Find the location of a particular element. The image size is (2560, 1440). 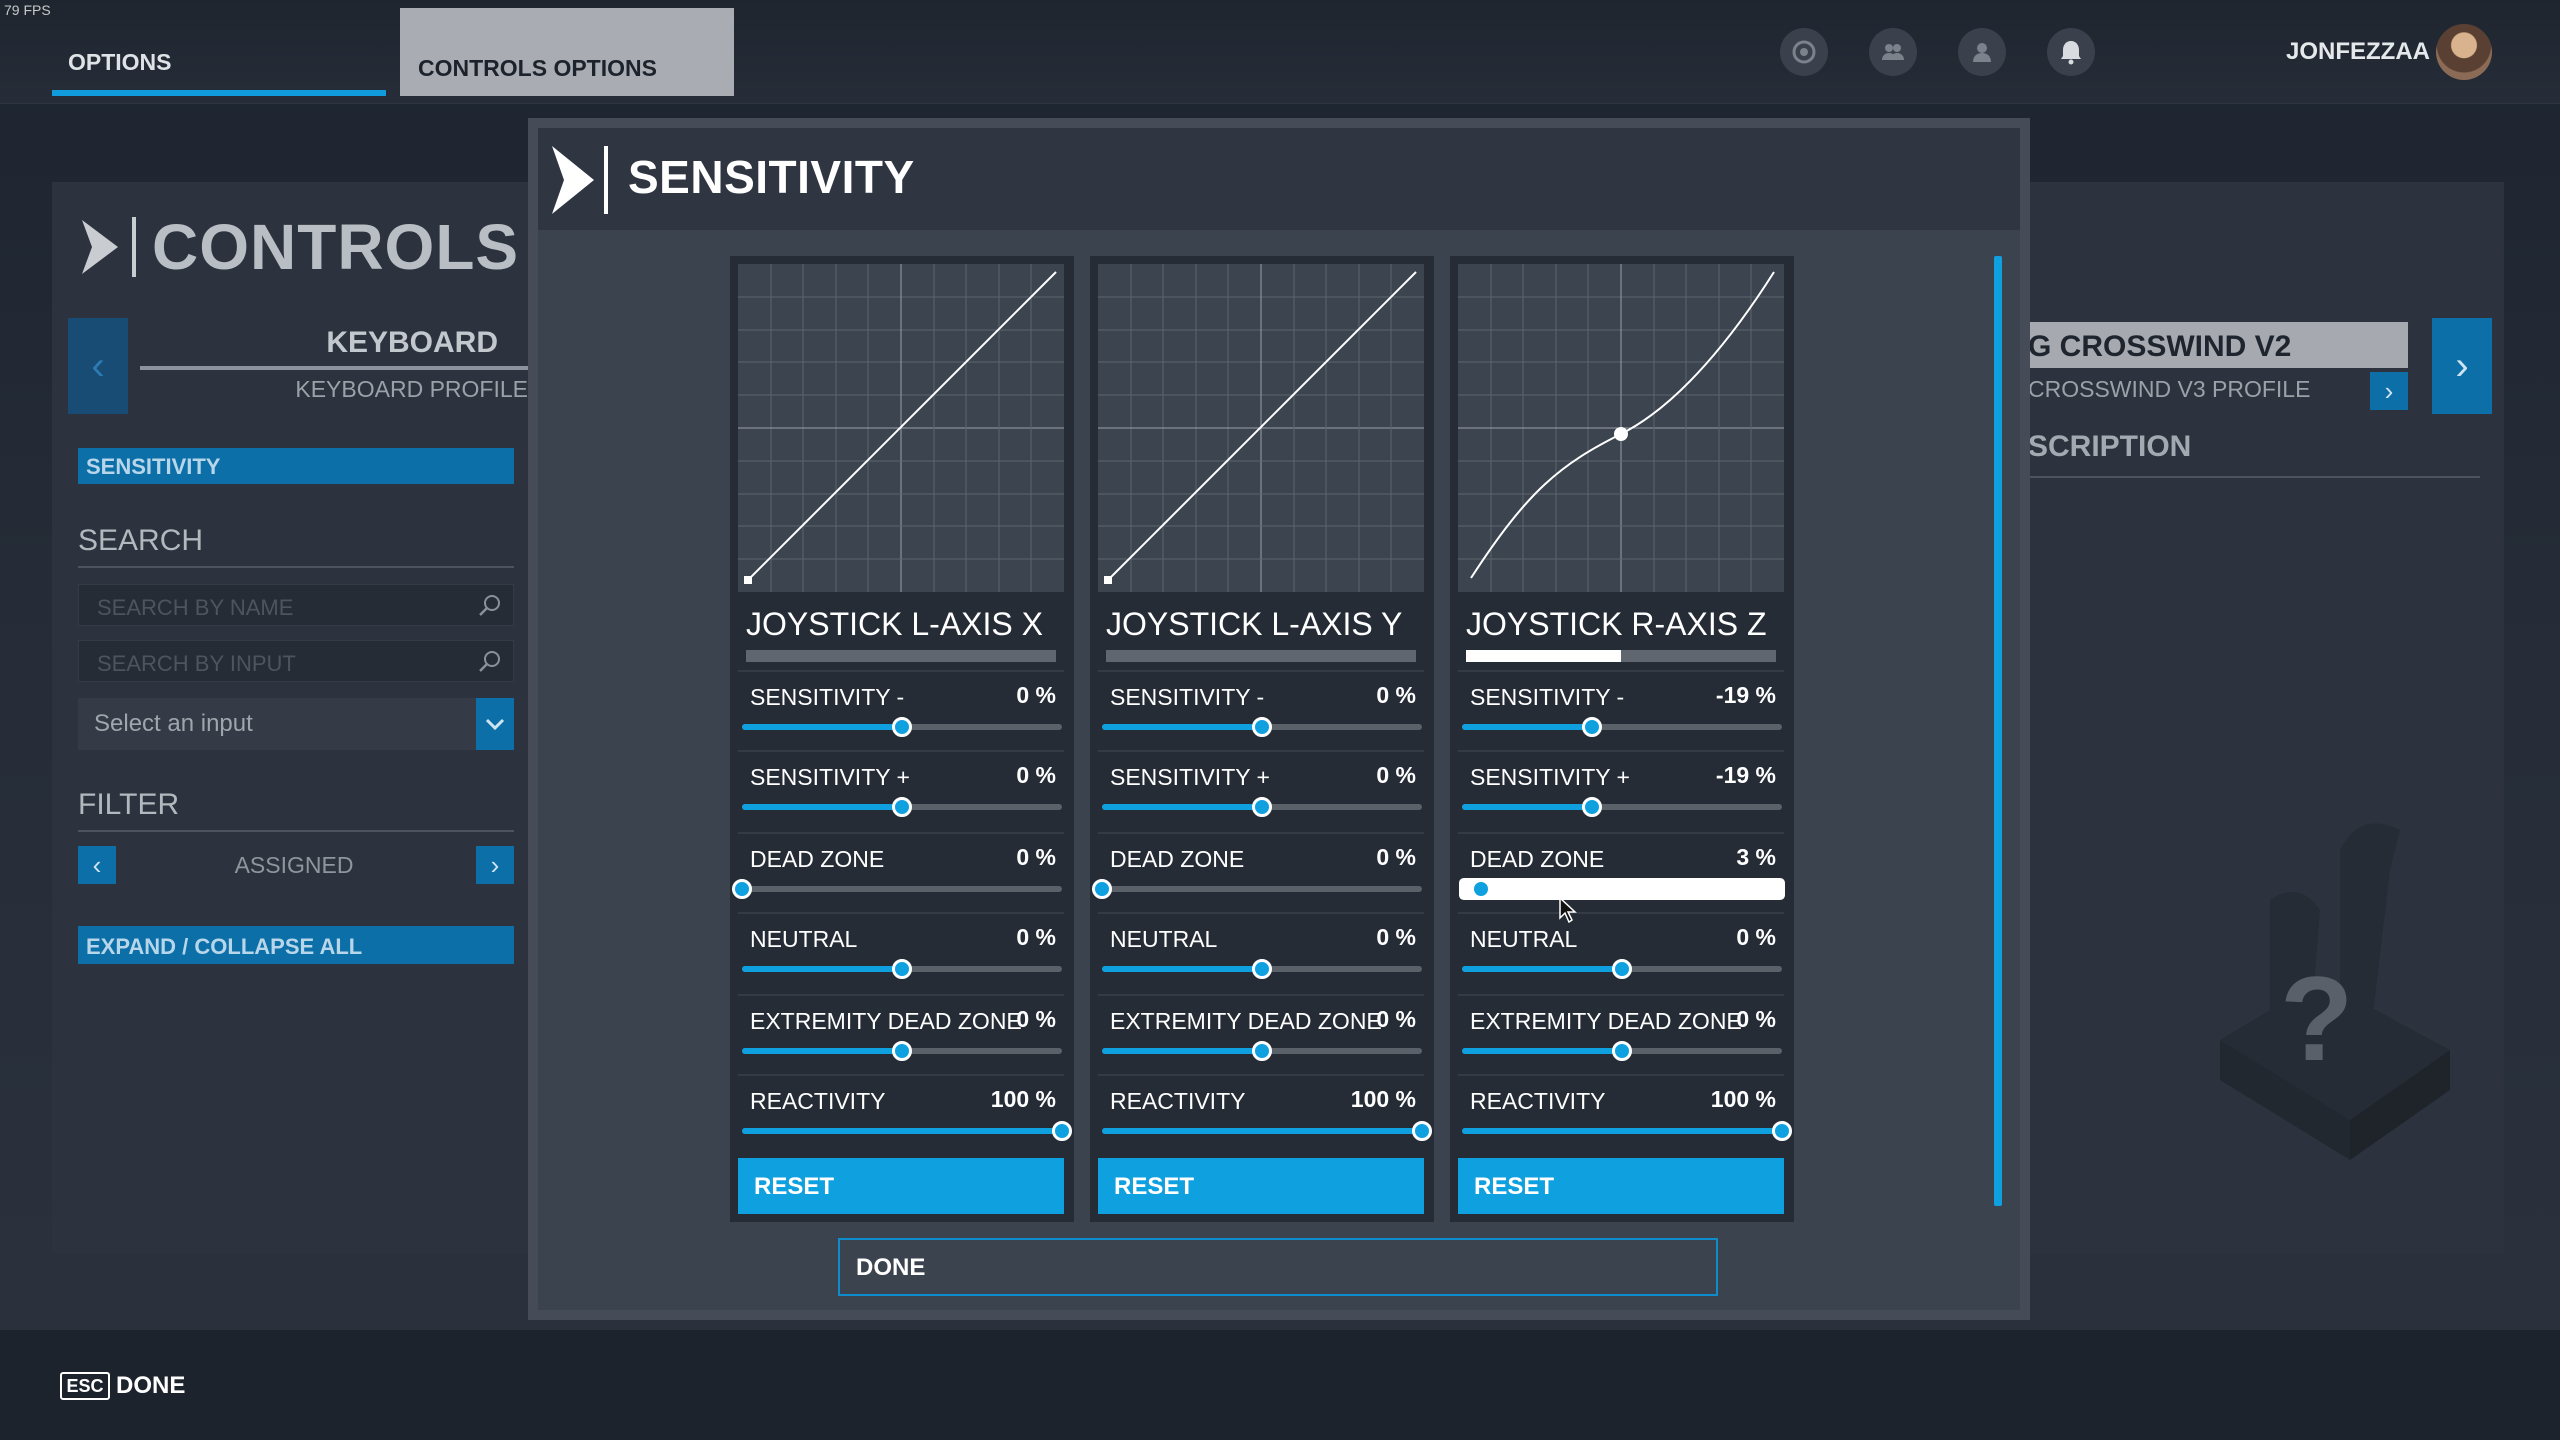

mouse-cursor-icon is located at coordinates (1568, 910).